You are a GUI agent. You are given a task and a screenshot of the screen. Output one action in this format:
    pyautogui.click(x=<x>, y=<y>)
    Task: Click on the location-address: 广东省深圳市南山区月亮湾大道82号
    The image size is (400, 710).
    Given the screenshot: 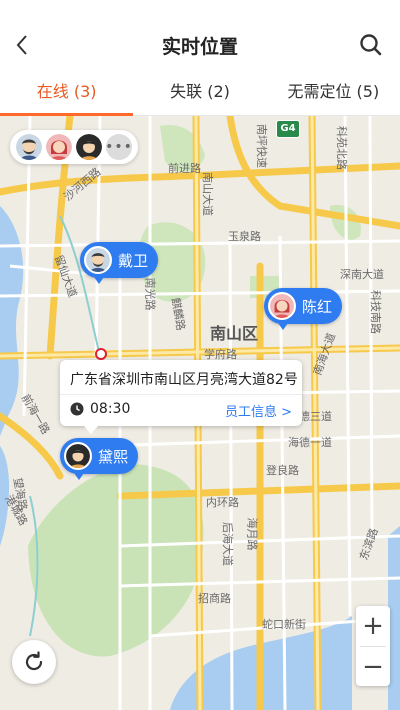 What is the action you would take?
    pyautogui.click(x=184, y=380)
    